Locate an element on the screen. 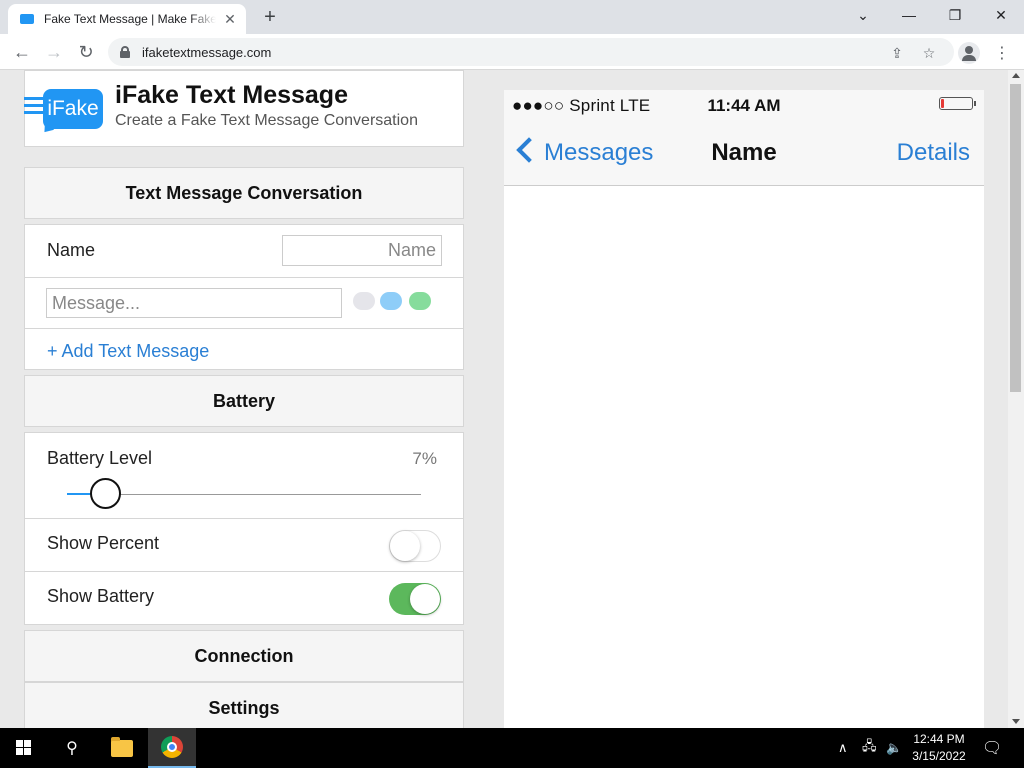  battery-slider-handle is located at coordinates (106, 493).